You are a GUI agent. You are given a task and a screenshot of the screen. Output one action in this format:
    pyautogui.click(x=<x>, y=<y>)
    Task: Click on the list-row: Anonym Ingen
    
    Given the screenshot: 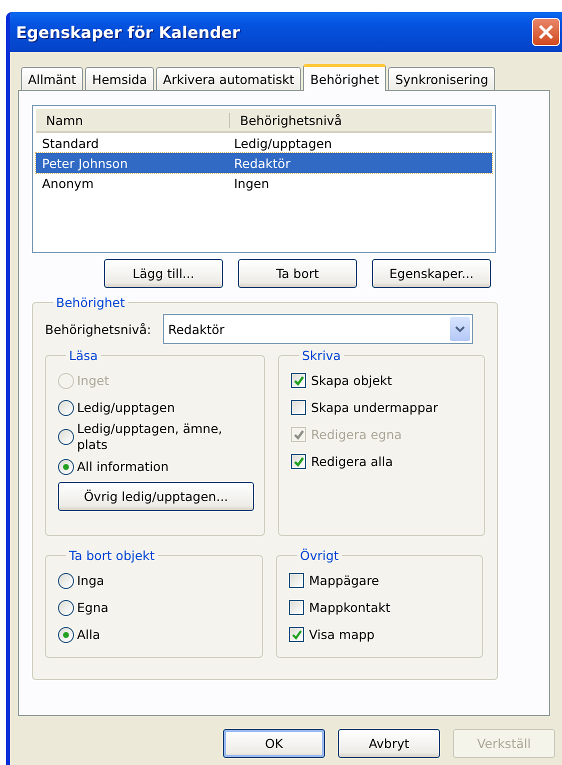 What is the action you would take?
    pyautogui.click(x=264, y=183)
    